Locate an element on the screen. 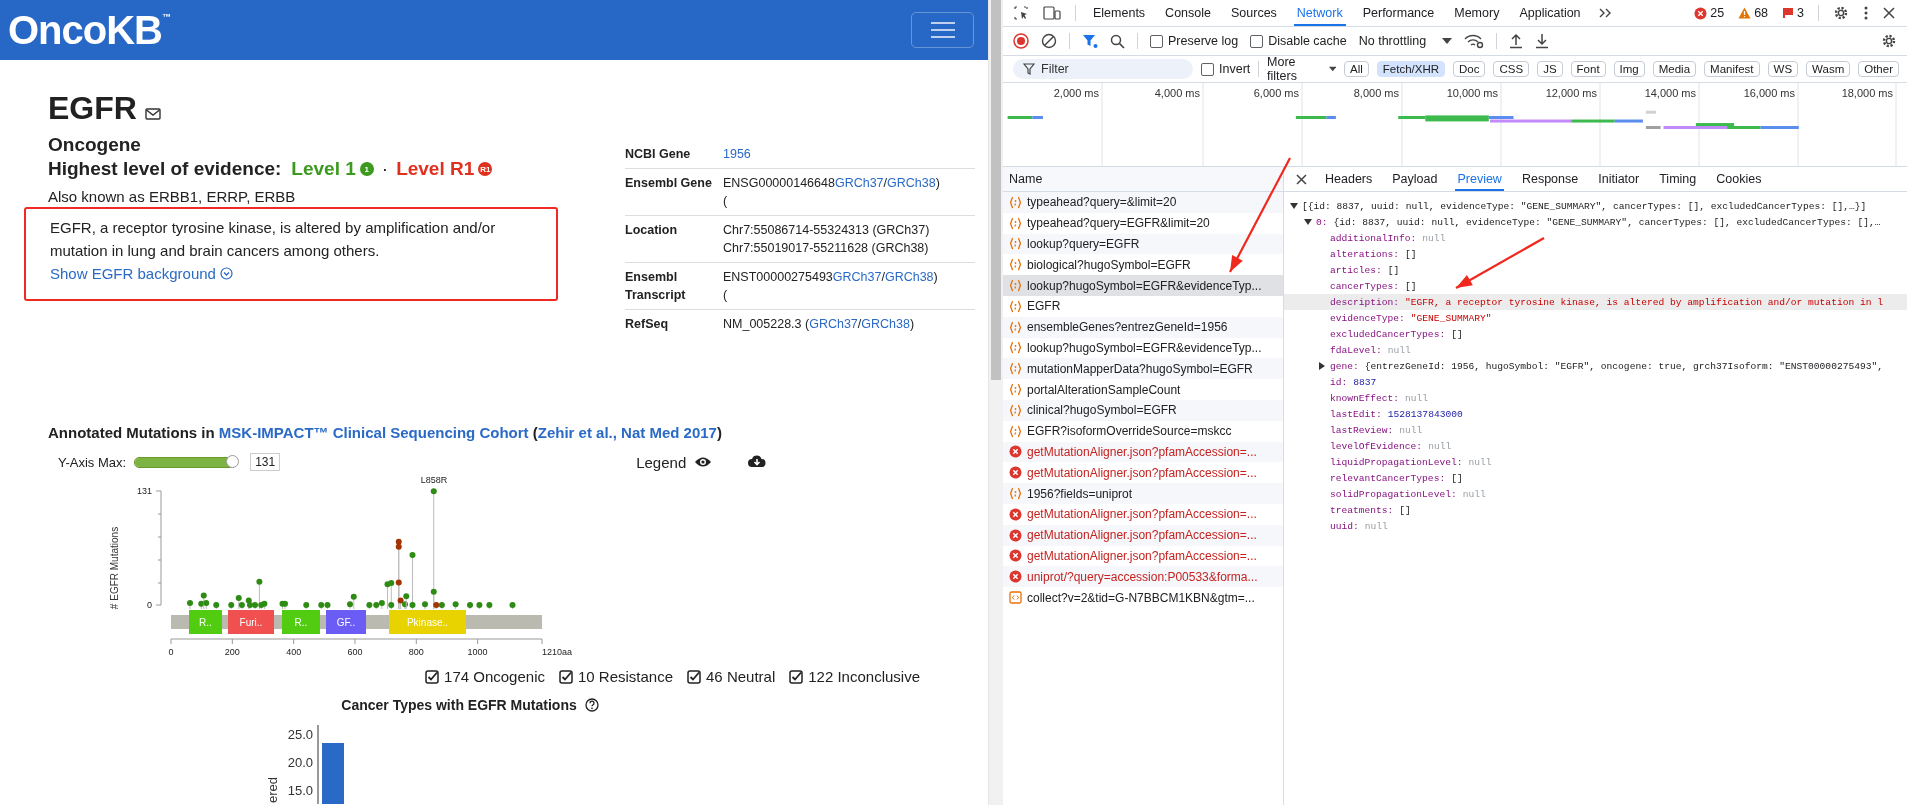 This screenshot has height=805, width=1907. throttling-dropdown: No throttling is located at coordinates (1405, 41).